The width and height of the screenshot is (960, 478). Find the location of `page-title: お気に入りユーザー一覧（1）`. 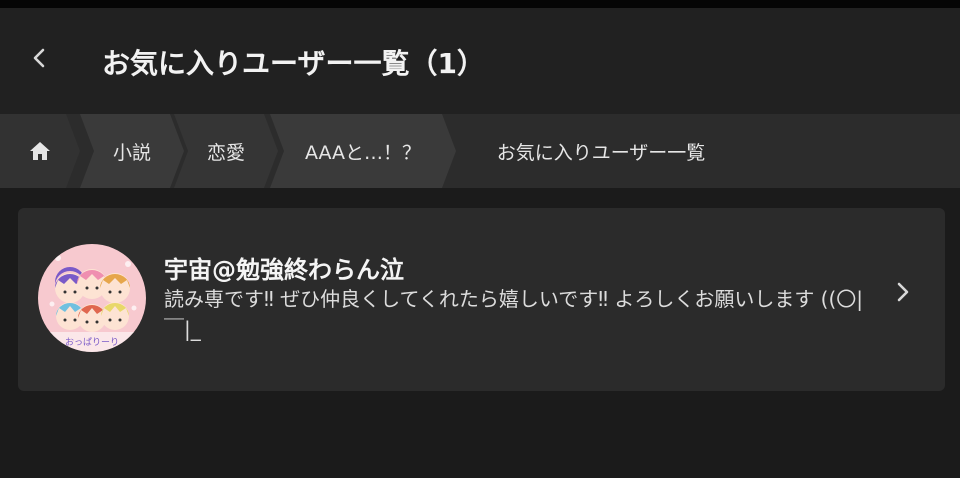

page-title: お気に入りユーザー一覧（1） is located at coordinates (293, 63).